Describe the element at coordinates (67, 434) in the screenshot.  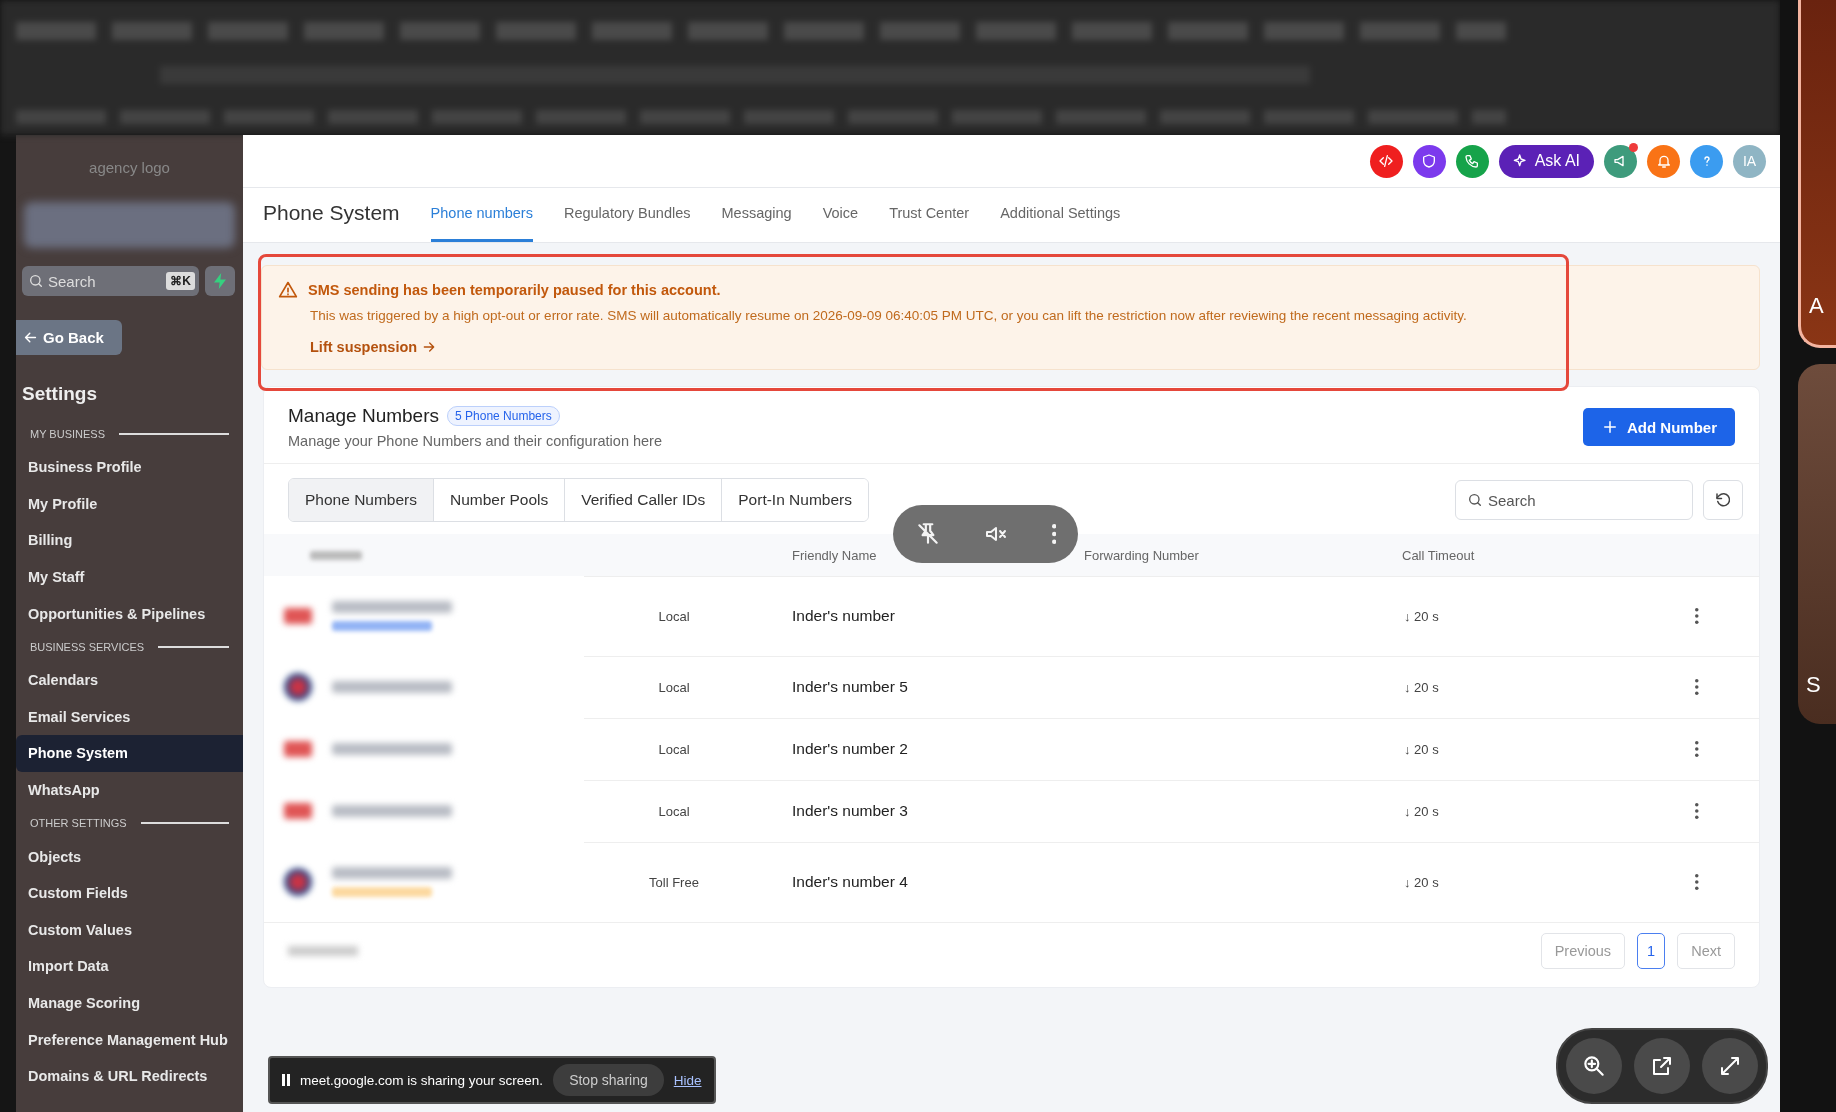
I see `section-label: MY BUSINESS` at that location.